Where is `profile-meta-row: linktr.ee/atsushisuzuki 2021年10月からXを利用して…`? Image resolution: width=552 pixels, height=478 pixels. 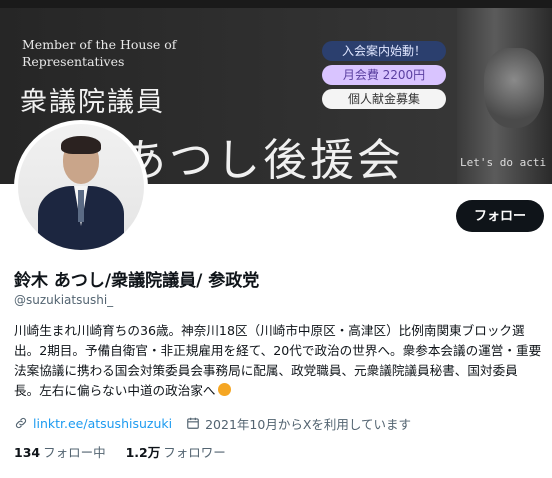 profile-meta-row: linktr.ee/atsushisuzuki 2021年10月からXを利用して… is located at coordinates (212, 423).